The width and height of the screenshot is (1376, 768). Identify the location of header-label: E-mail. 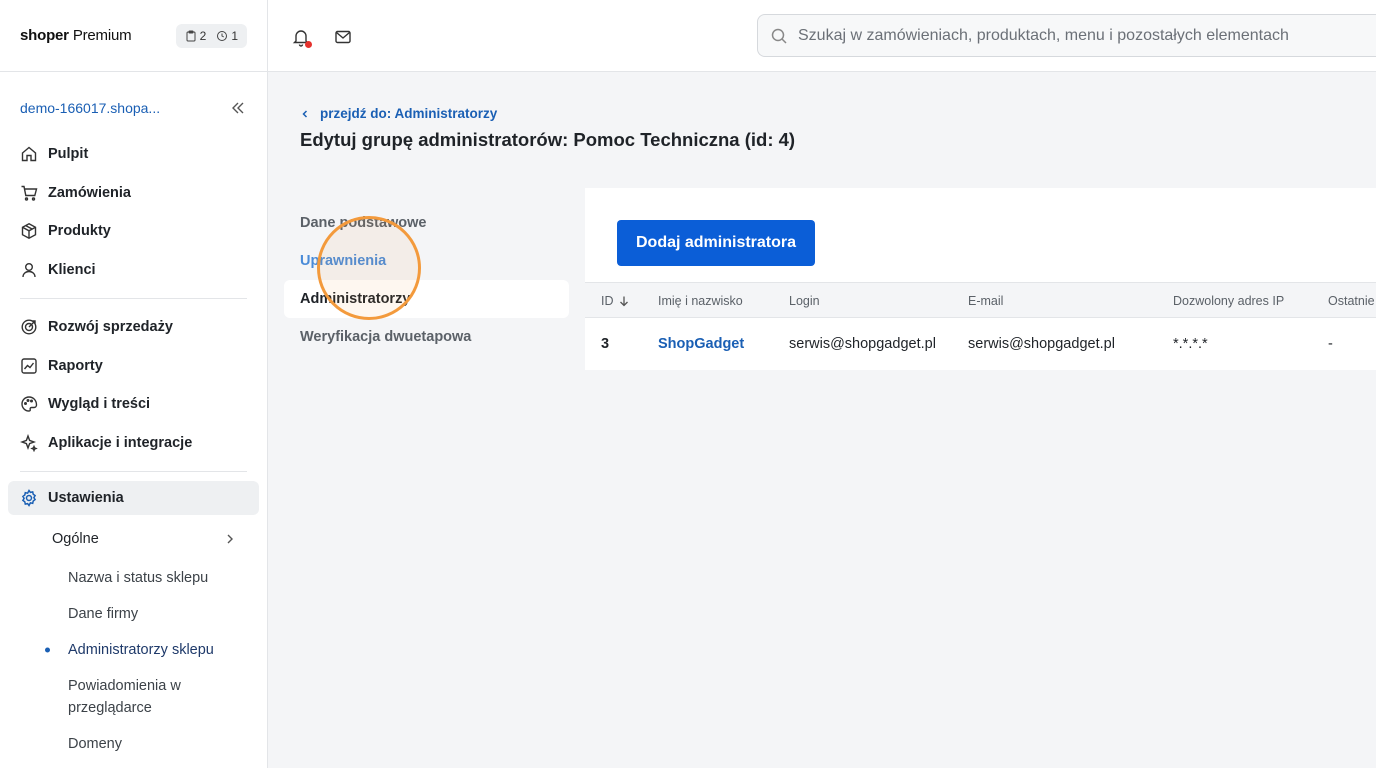
(986, 301).